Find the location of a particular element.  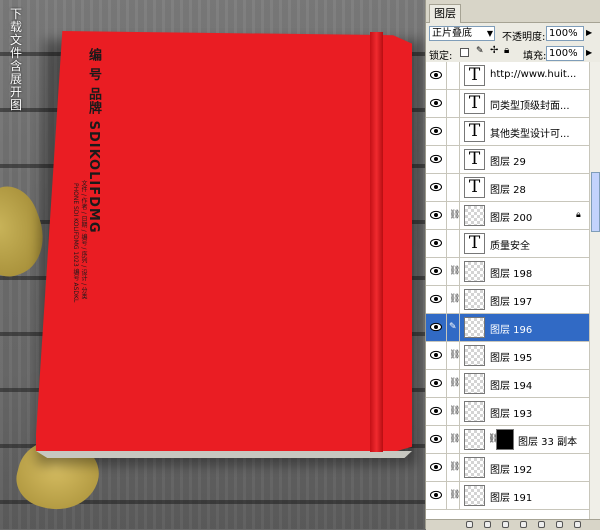

layer-row: T 图层 28 is located at coordinates (507, 188).